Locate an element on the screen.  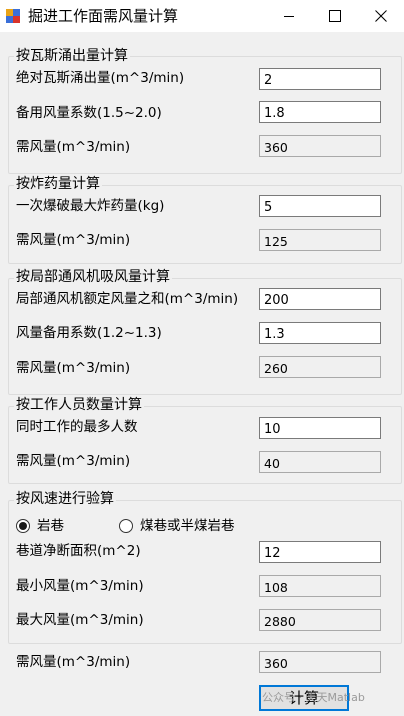
personnel-max-input is located at coordinates (320, 428).